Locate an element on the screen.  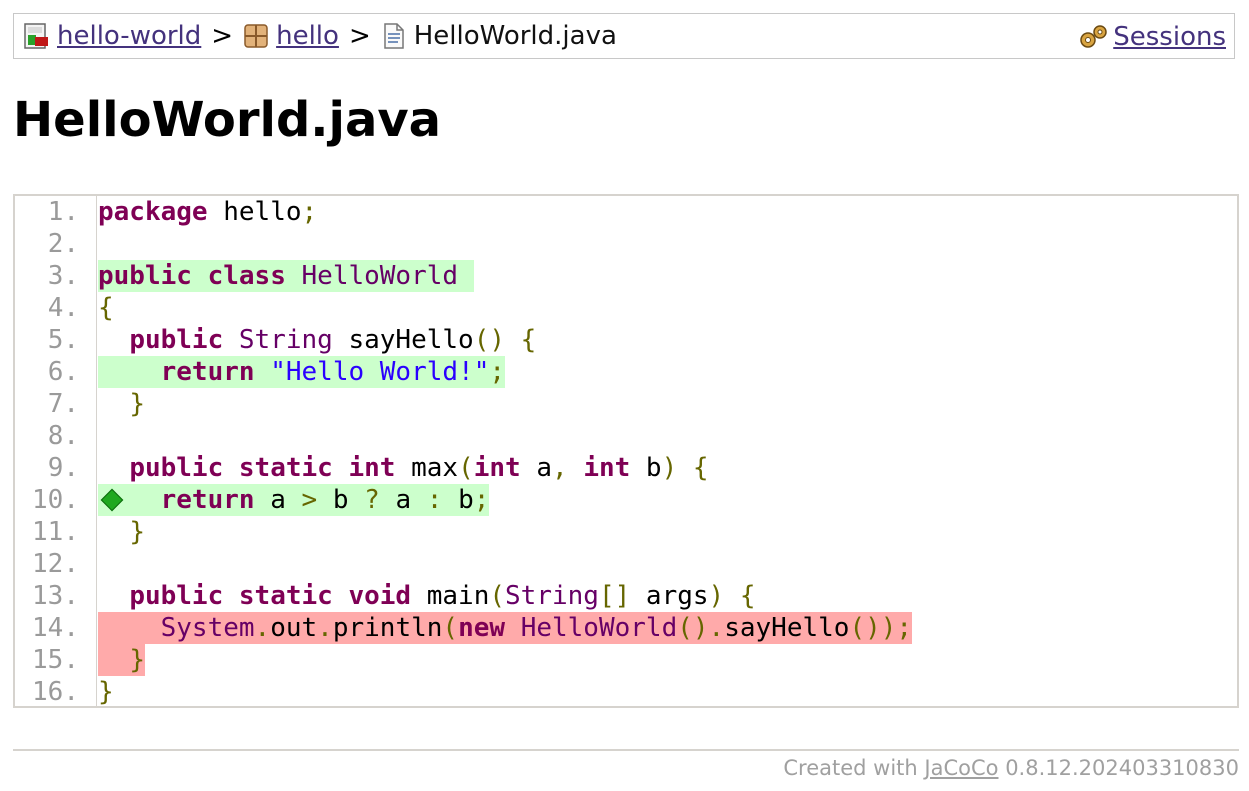
code-token: hello is located at coordinates (254, 212).